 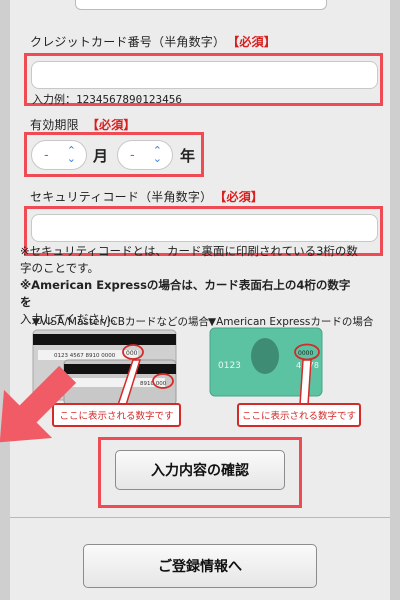 What do you see at coordinates (200, 566) in the screenshot?
I see `register-info-button: ご登録情報へ` at bounding box center [200, 566].